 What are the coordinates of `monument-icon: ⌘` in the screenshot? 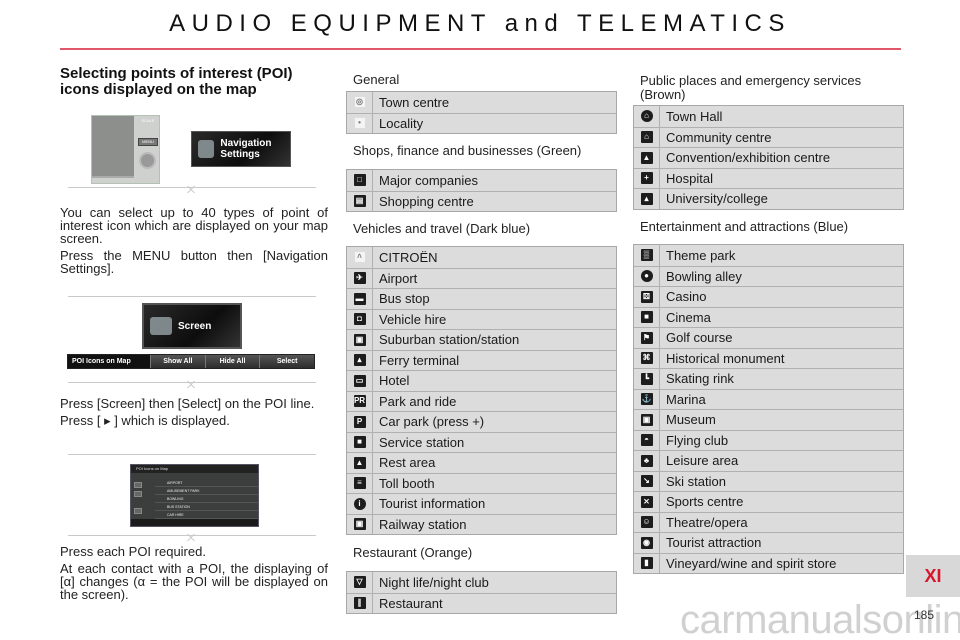 It's located at (646, 358).